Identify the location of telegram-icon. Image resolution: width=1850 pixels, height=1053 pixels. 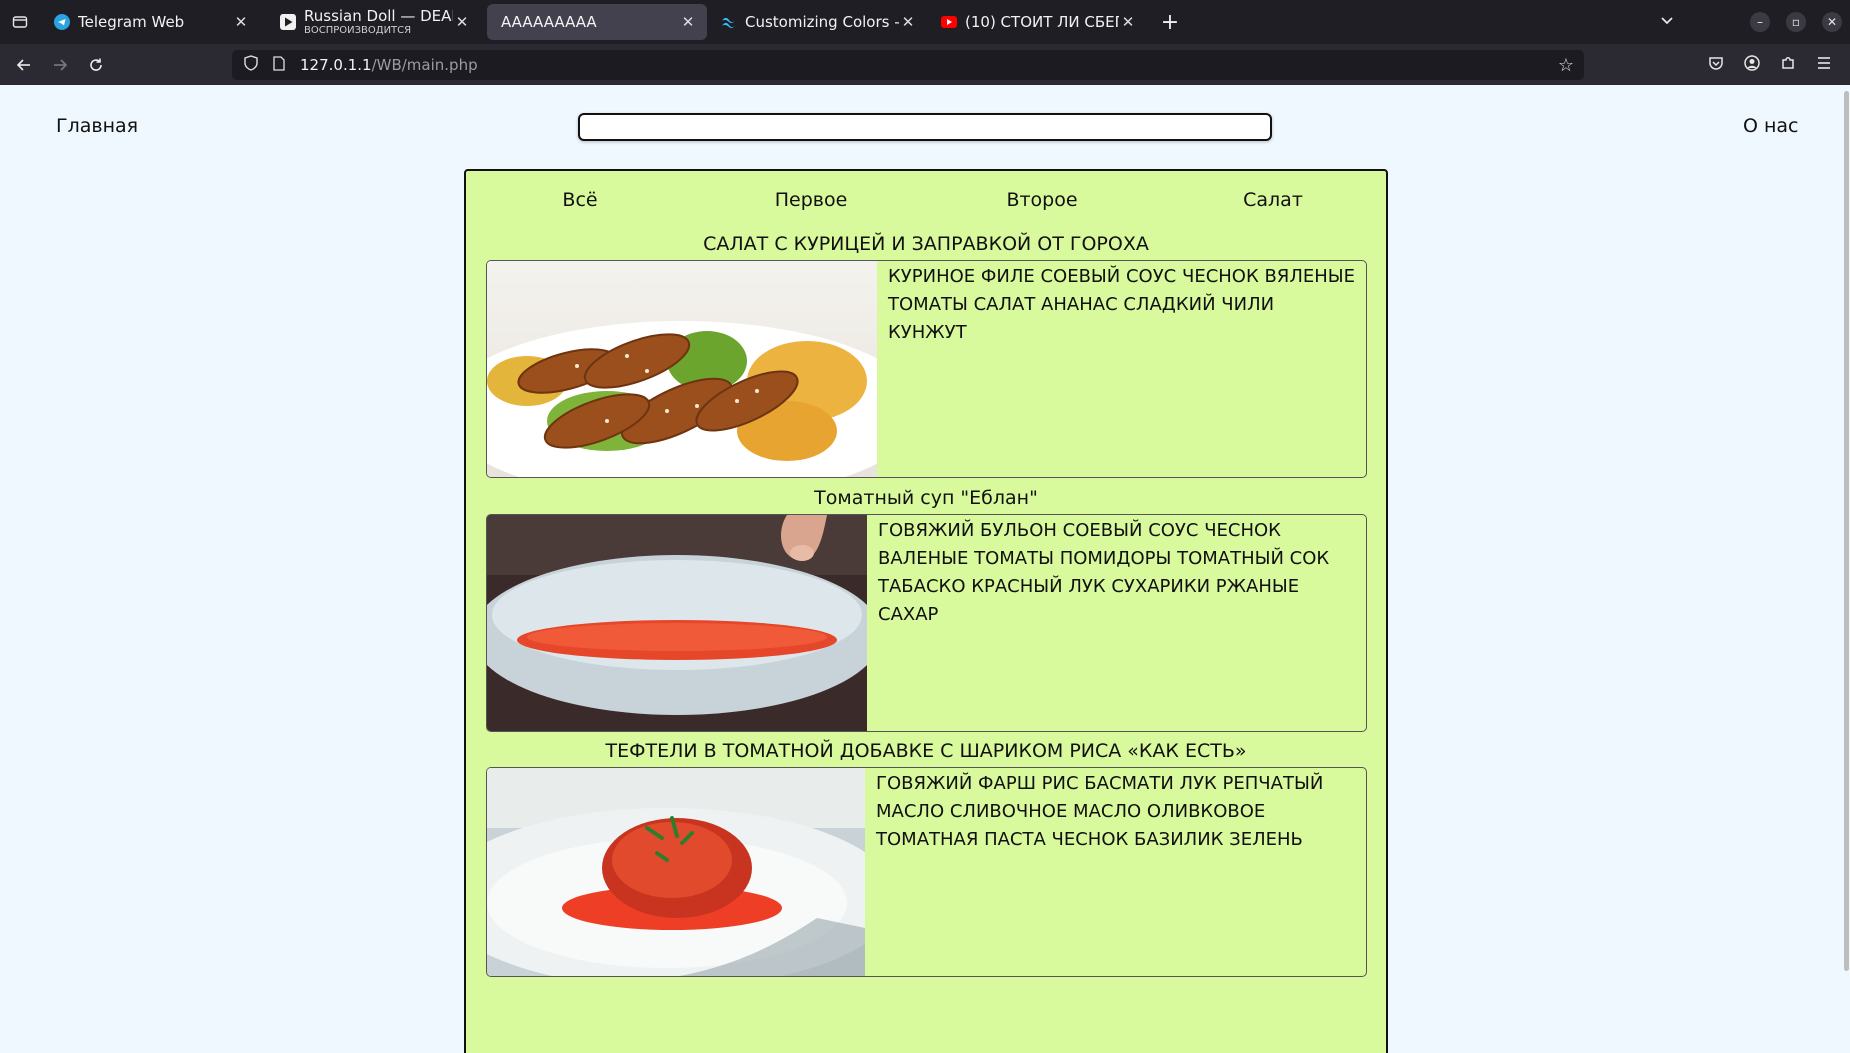
(62, 22).